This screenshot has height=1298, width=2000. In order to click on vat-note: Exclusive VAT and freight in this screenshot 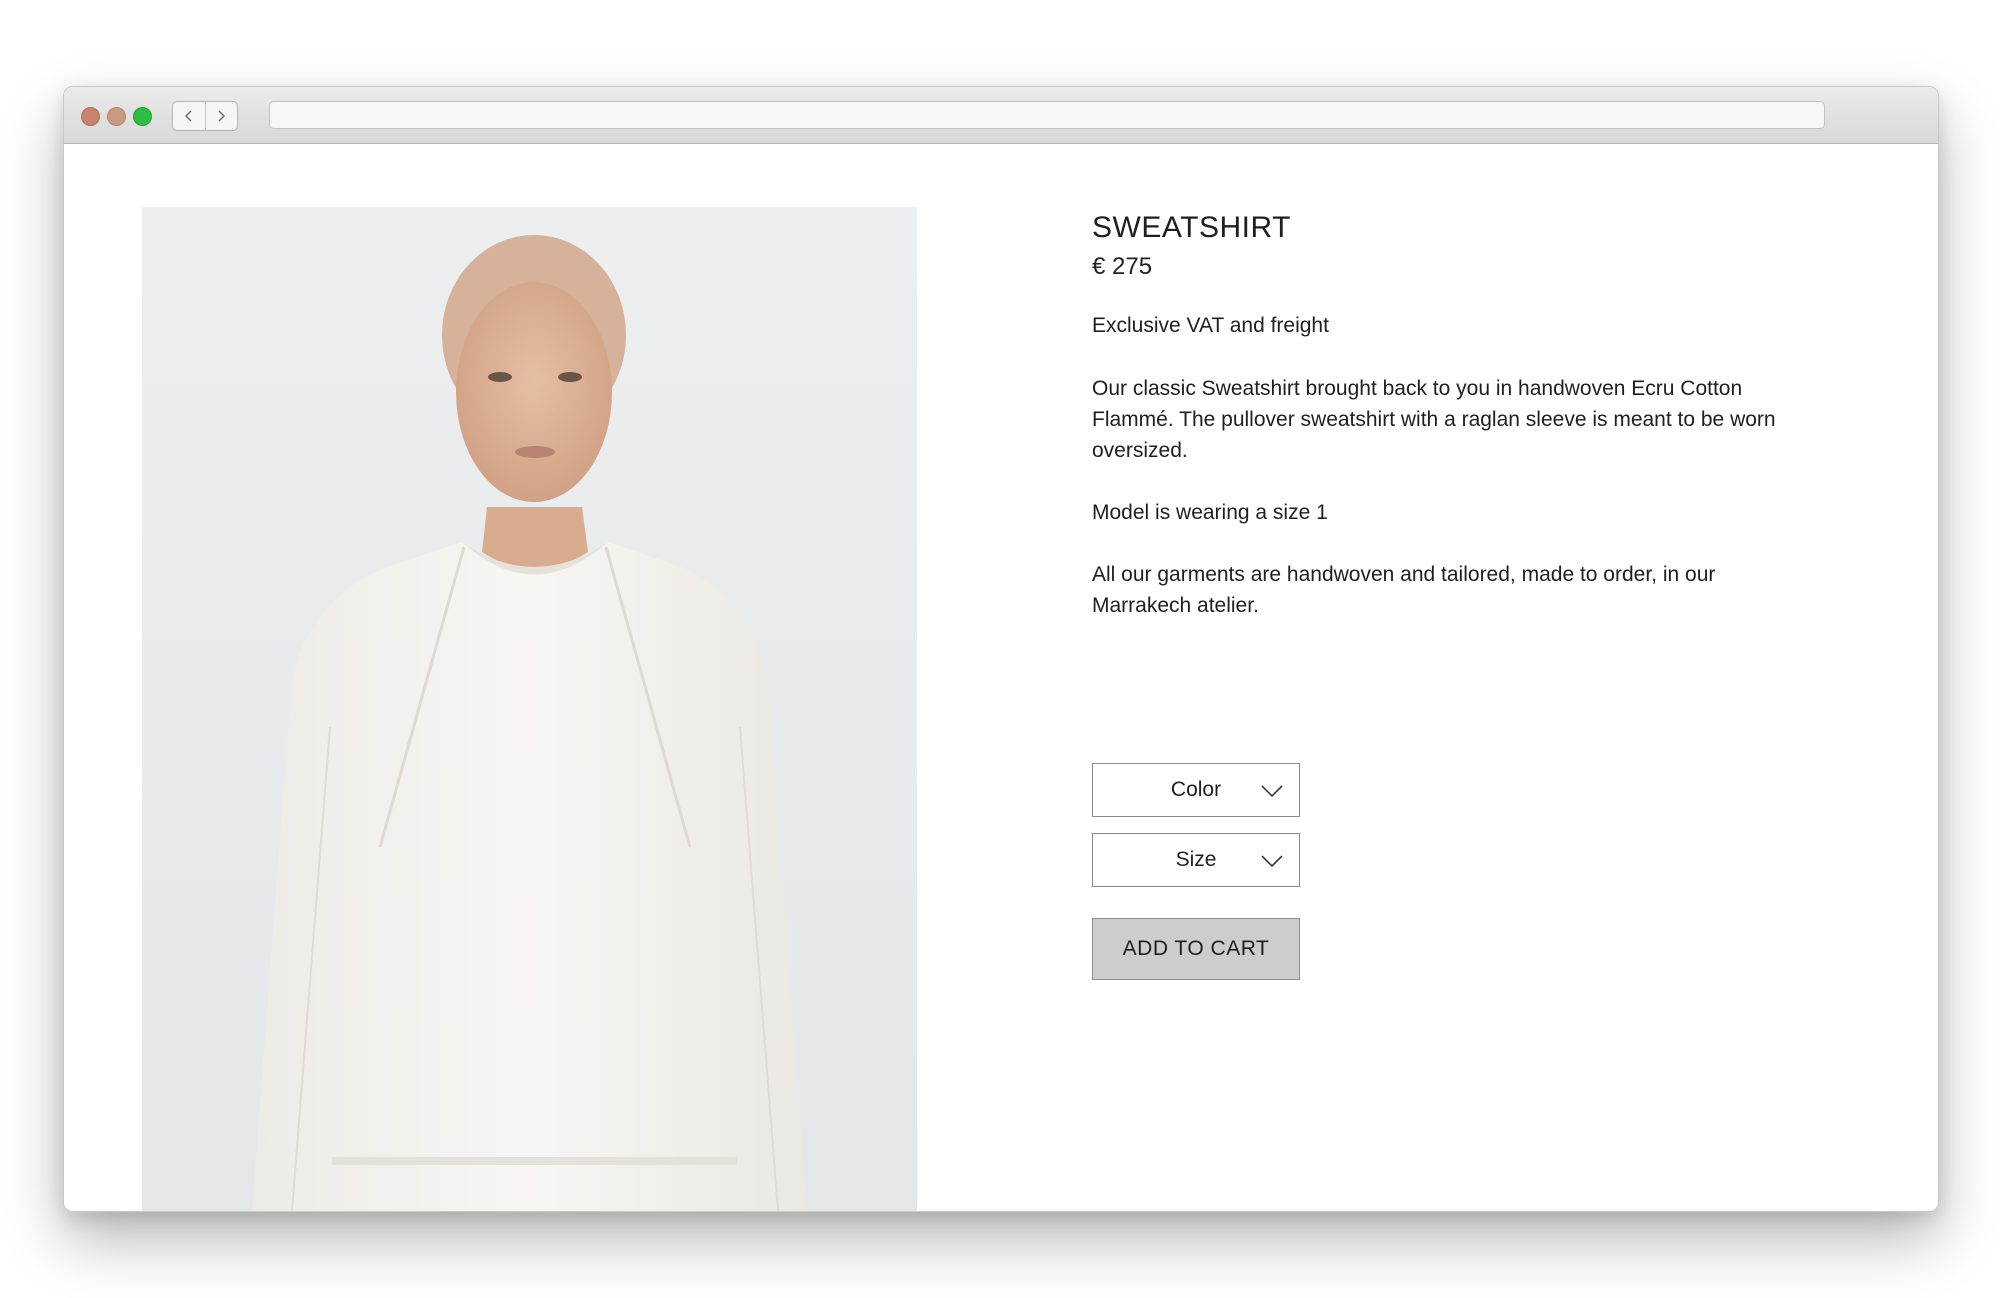, I will do `click(1210, 325)`.